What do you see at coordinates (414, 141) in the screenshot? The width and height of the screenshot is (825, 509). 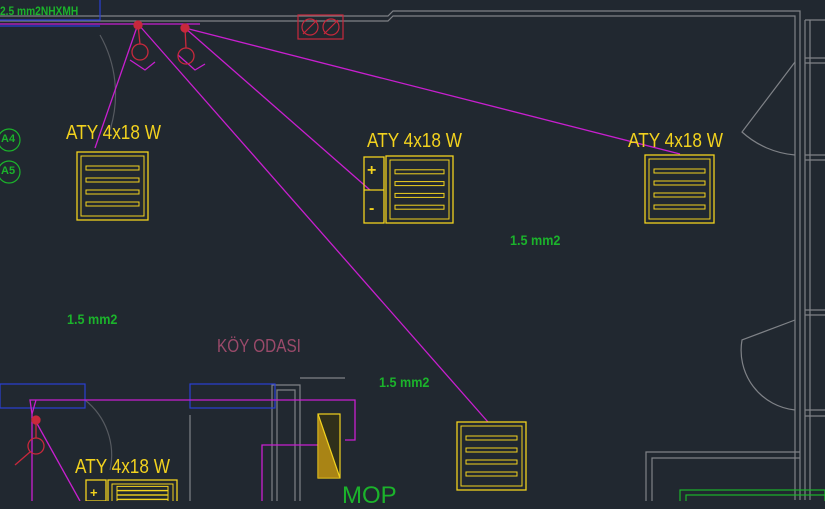 I see `fixture-label-2: ATY 4x18 W` at bounding box center [414, 141].